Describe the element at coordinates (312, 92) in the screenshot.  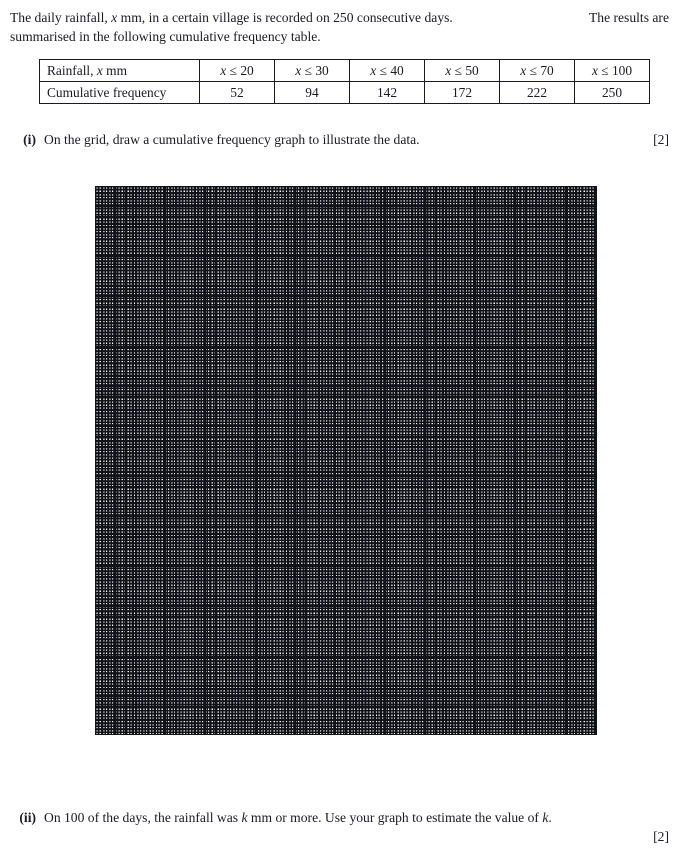
I see `table-cell-frequency: 94` at that location.